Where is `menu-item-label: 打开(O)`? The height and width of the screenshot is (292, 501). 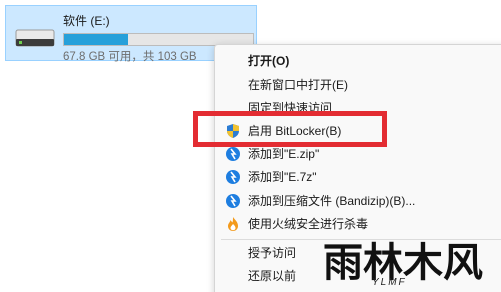
menu-item-label: 打开(O) is located at coordinates (269, 61).